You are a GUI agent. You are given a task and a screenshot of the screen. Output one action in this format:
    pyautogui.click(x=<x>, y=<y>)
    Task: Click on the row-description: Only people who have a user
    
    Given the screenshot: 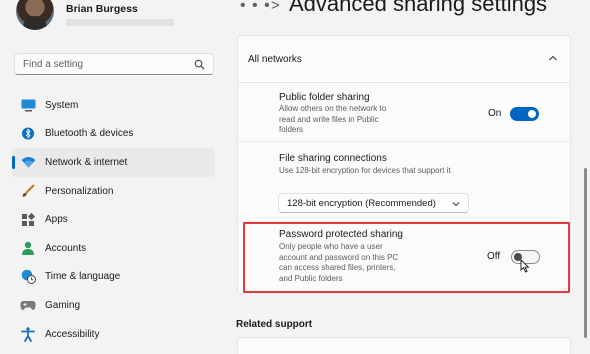 What is the action you would take?
    pyautogui.click(x=331, y=246)
    